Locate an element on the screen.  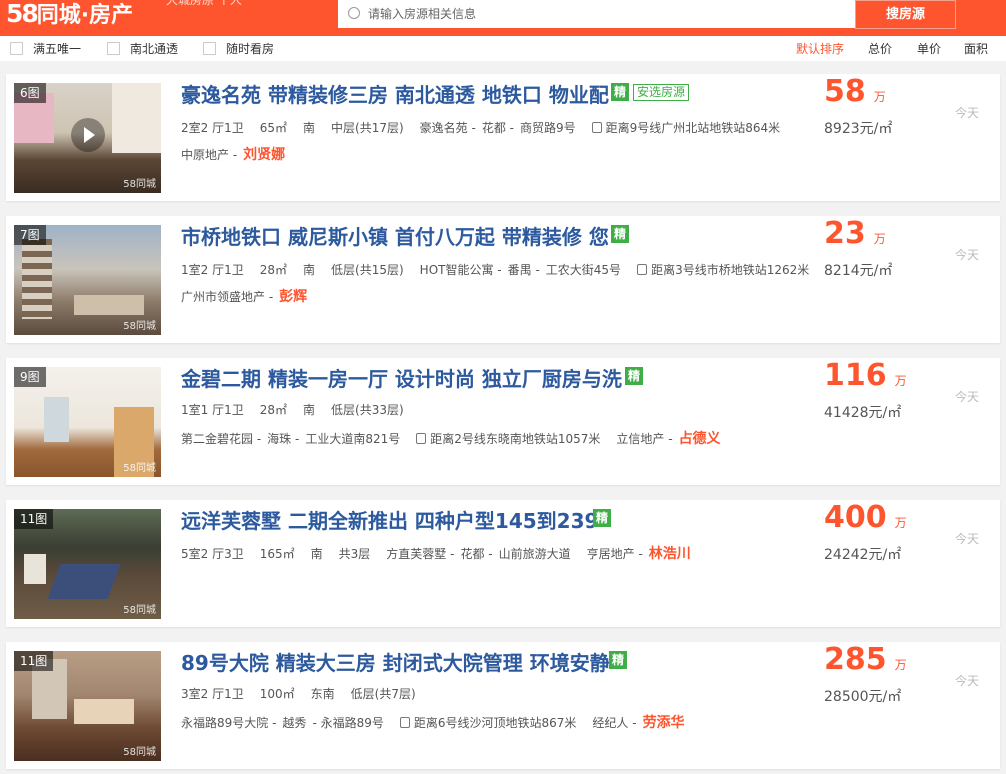
total-price: 58 万 is located at coordinates (855, 91).